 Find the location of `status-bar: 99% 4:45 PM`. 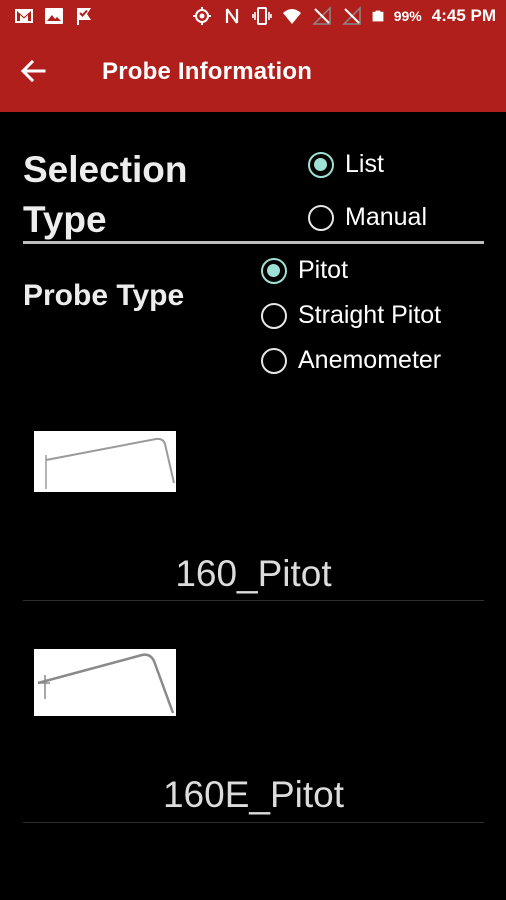

status-bar: 99% 4:45 PM is located at coordinates (253, 17).